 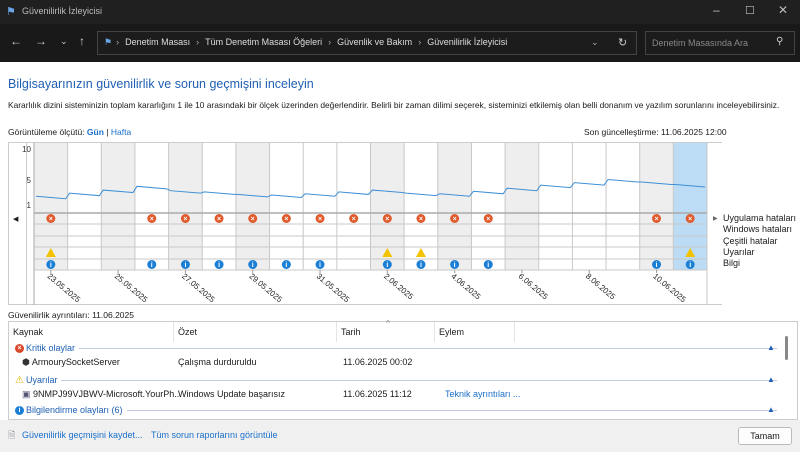 What do you see at coordinates (700, 43) in the screenshot?
I see `search-placeholder: Denetim Masasında Ara` at bounding box center [700, 43].